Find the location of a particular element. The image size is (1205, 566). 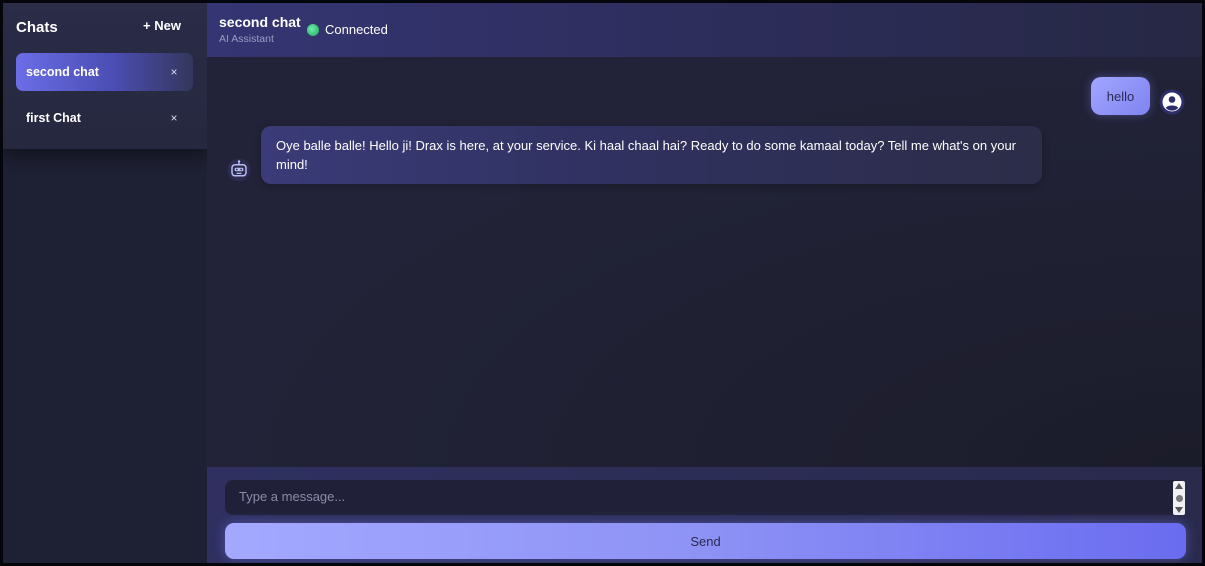

message-input is located at coordinates (705, 497).